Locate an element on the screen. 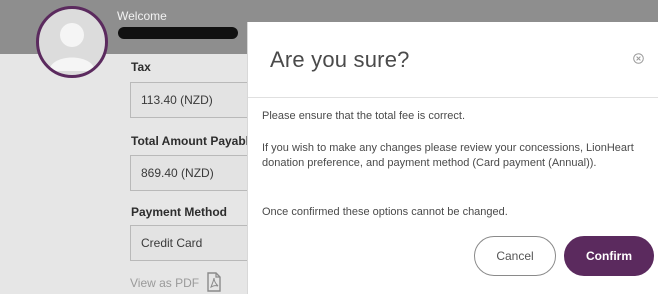  welcome-label: Welcome is located at coordinates (142, 16).